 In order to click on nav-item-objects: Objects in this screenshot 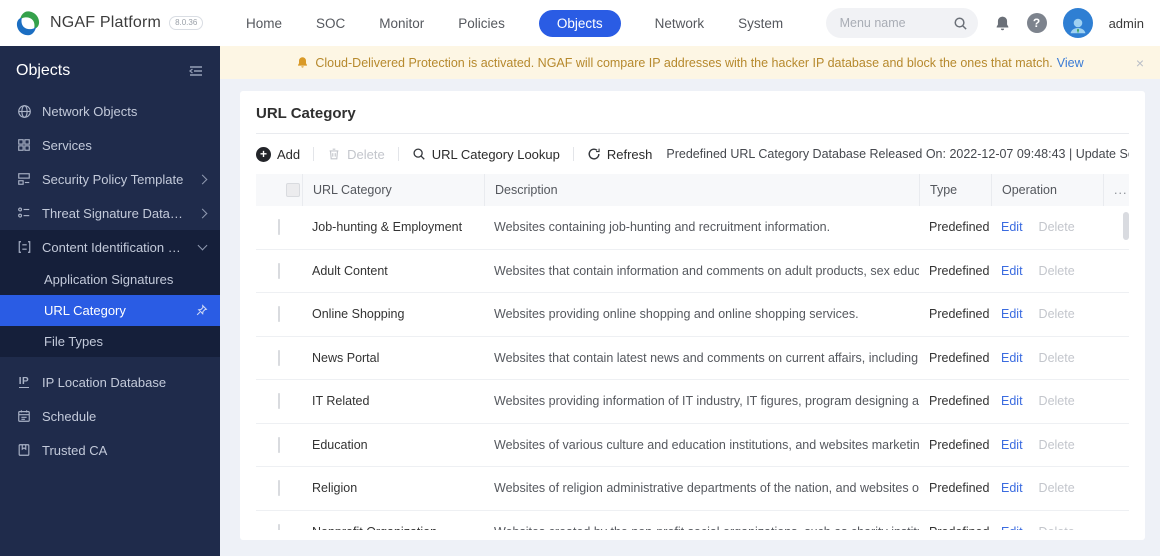, I will do `click(579, 23)`.